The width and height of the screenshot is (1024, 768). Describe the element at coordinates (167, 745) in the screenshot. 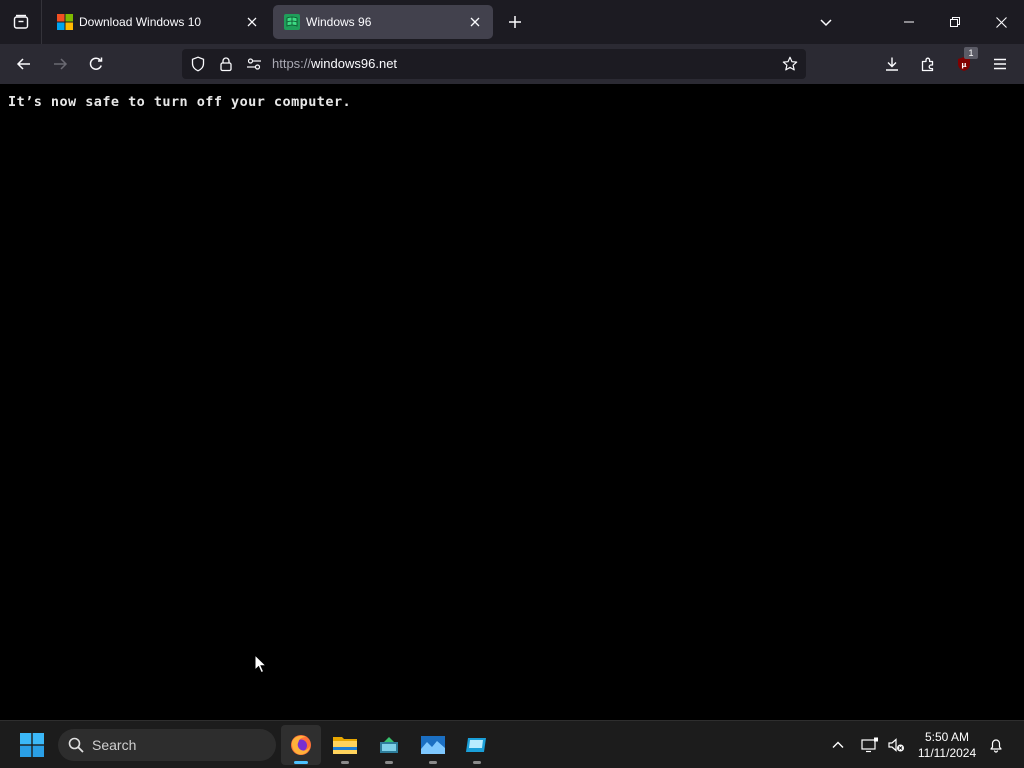

I see `taskbar-search: Search` at that location.